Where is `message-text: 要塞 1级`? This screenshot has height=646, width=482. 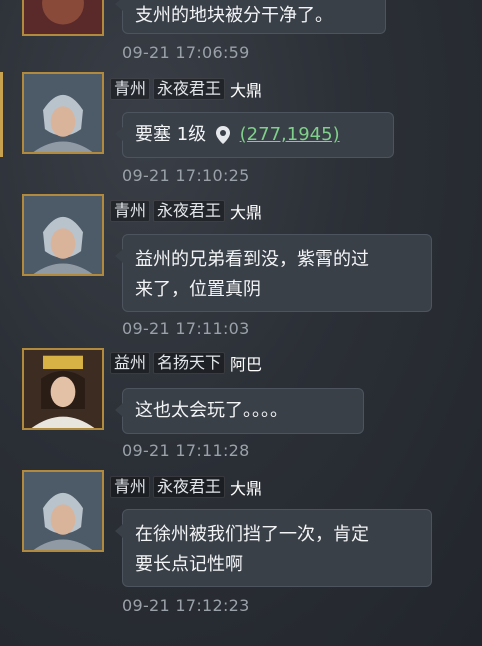 message-text: 要塞 1级 is located at coordinates (171, 134).